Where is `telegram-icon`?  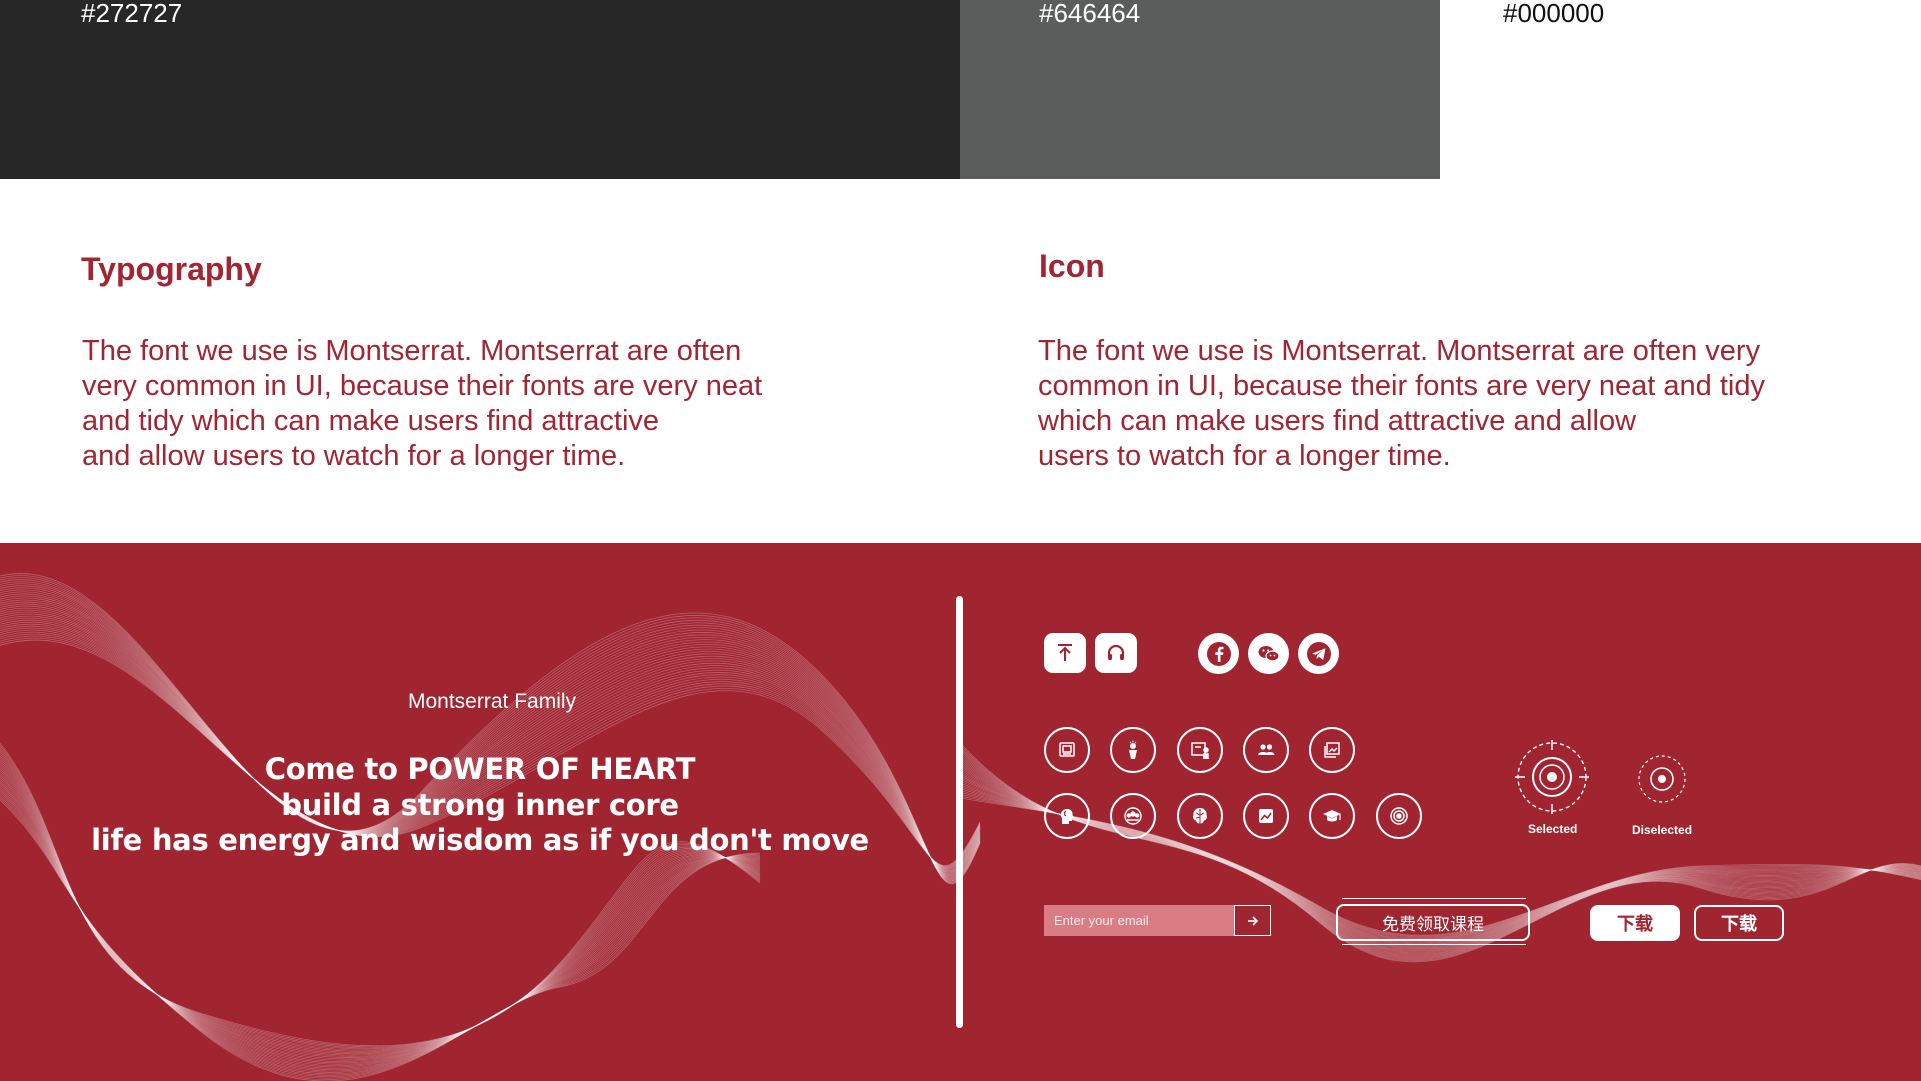 telegram-icon is located at coordinates (1318, 653).